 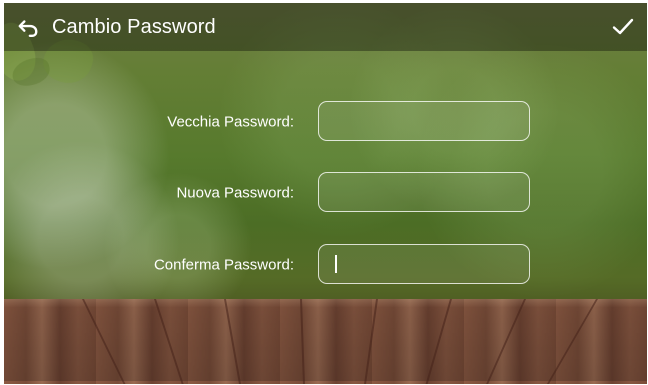 I want to click on confirm-password-input, so click(x=424, y=264).